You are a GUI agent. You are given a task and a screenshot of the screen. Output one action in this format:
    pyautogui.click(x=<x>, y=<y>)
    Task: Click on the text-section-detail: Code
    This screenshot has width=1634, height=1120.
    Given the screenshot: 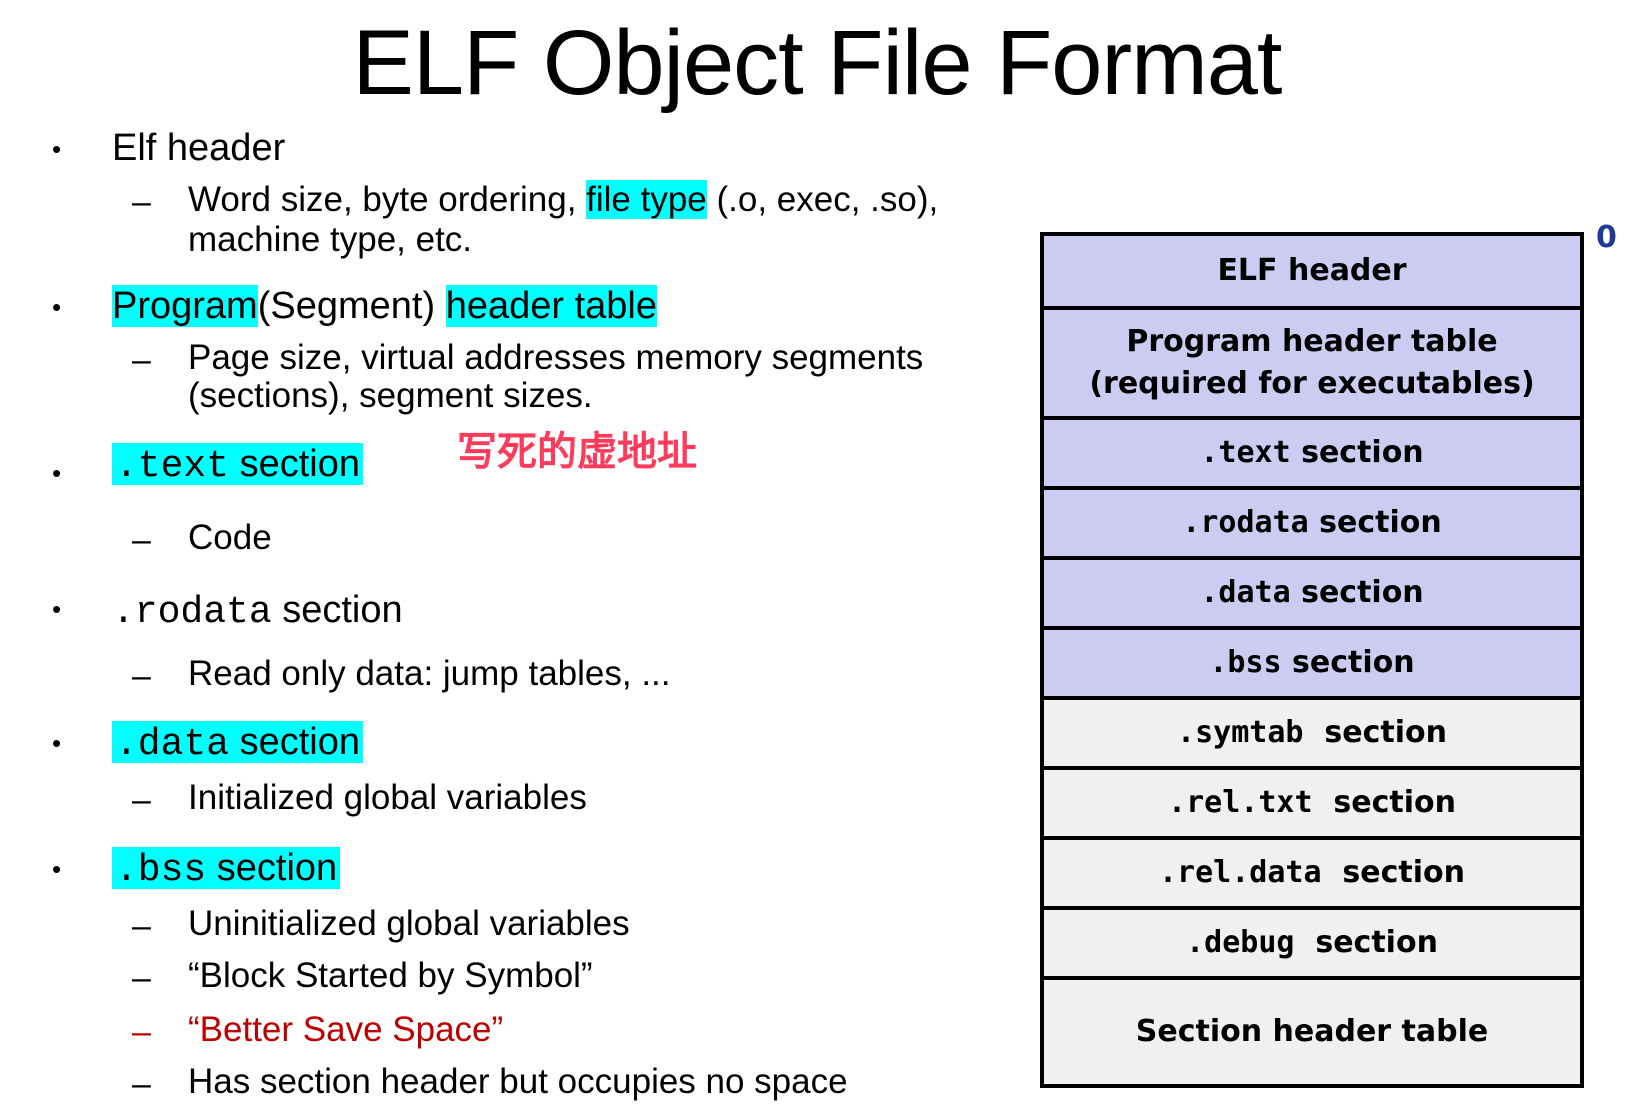 What is the action you would take?
    pyautogui.click(x=230, y=537)
    